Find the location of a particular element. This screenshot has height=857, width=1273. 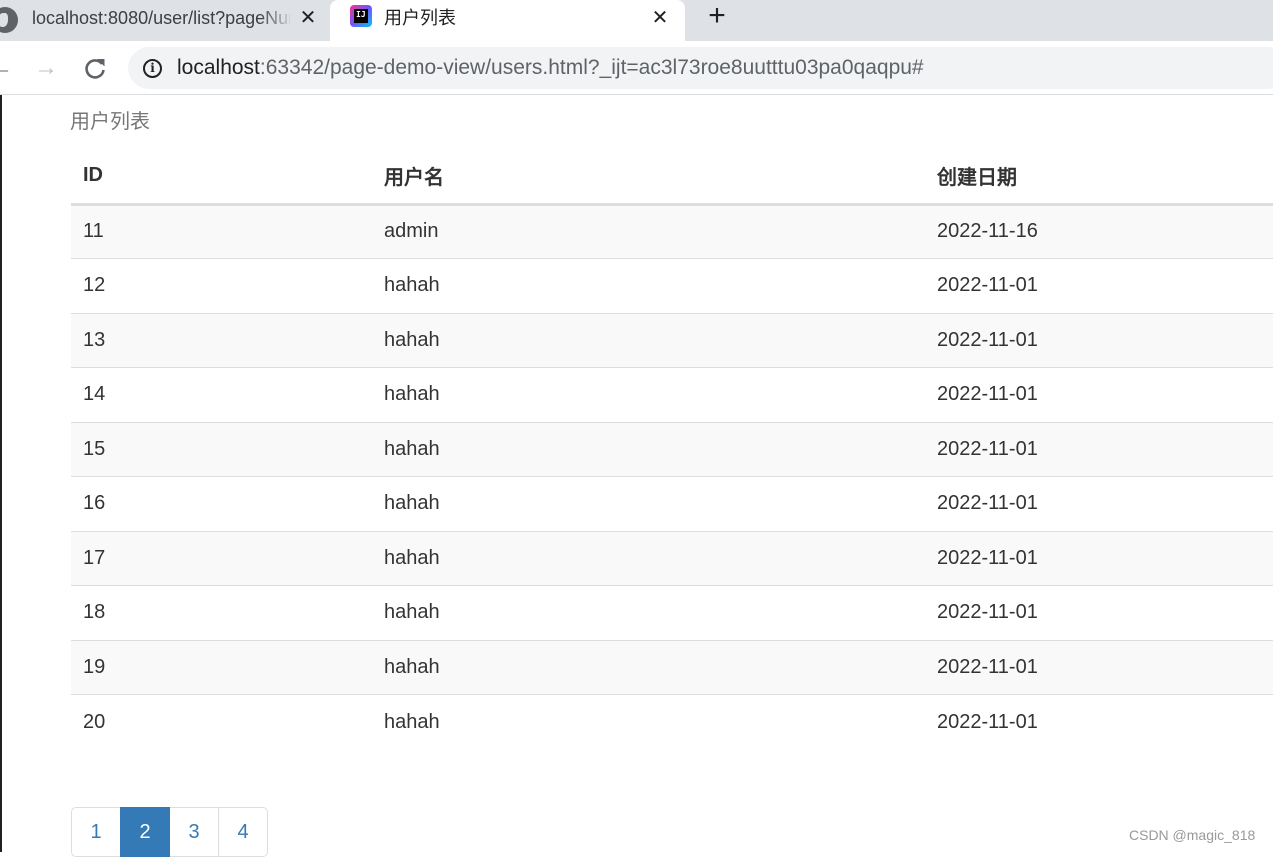

cell-created-date: 2022-11-16 is located at coordinates (1099, 231).